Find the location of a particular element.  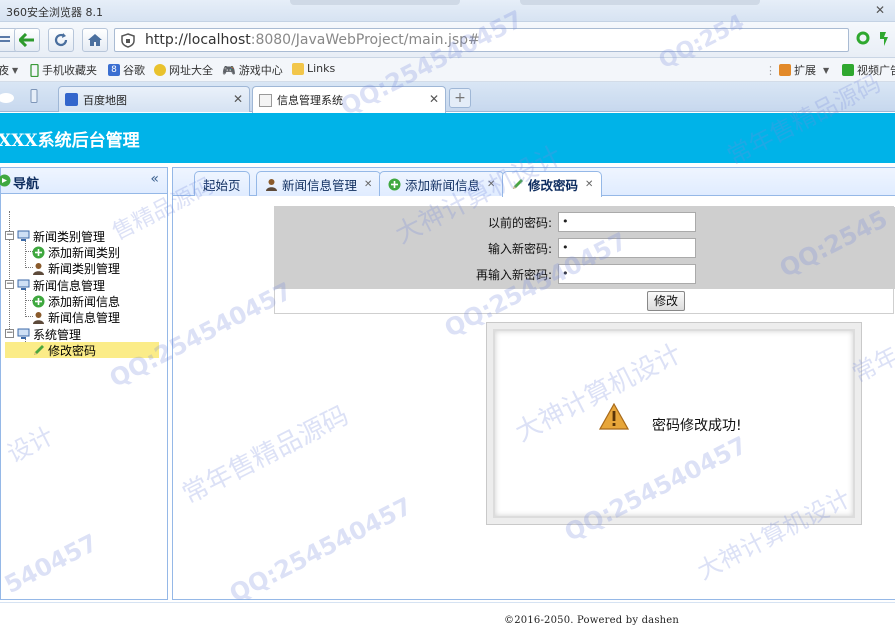

fav-games: 🎮 游戏中心 is located at coordinates (252, 70).